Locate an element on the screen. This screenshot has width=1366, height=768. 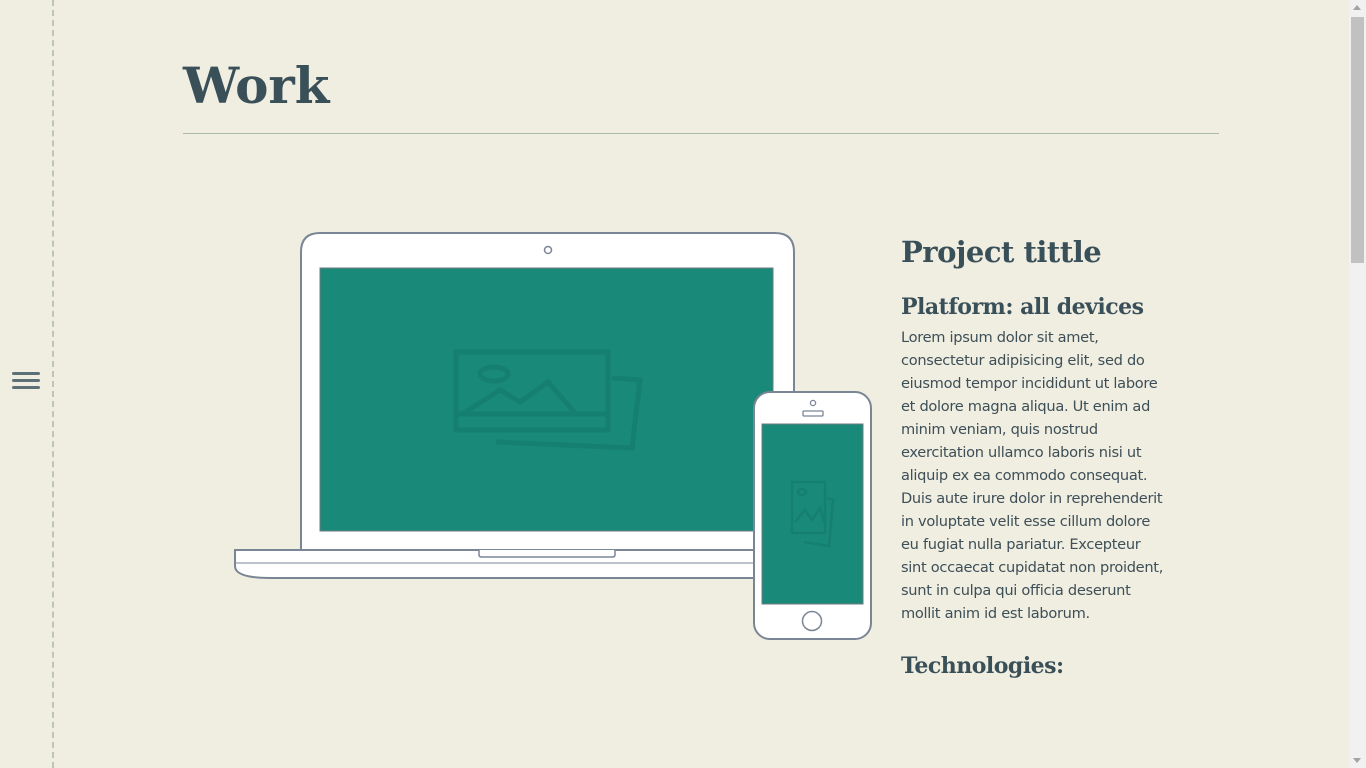
scroll-down-arrow-icon is located at coordinates (1357, 760).